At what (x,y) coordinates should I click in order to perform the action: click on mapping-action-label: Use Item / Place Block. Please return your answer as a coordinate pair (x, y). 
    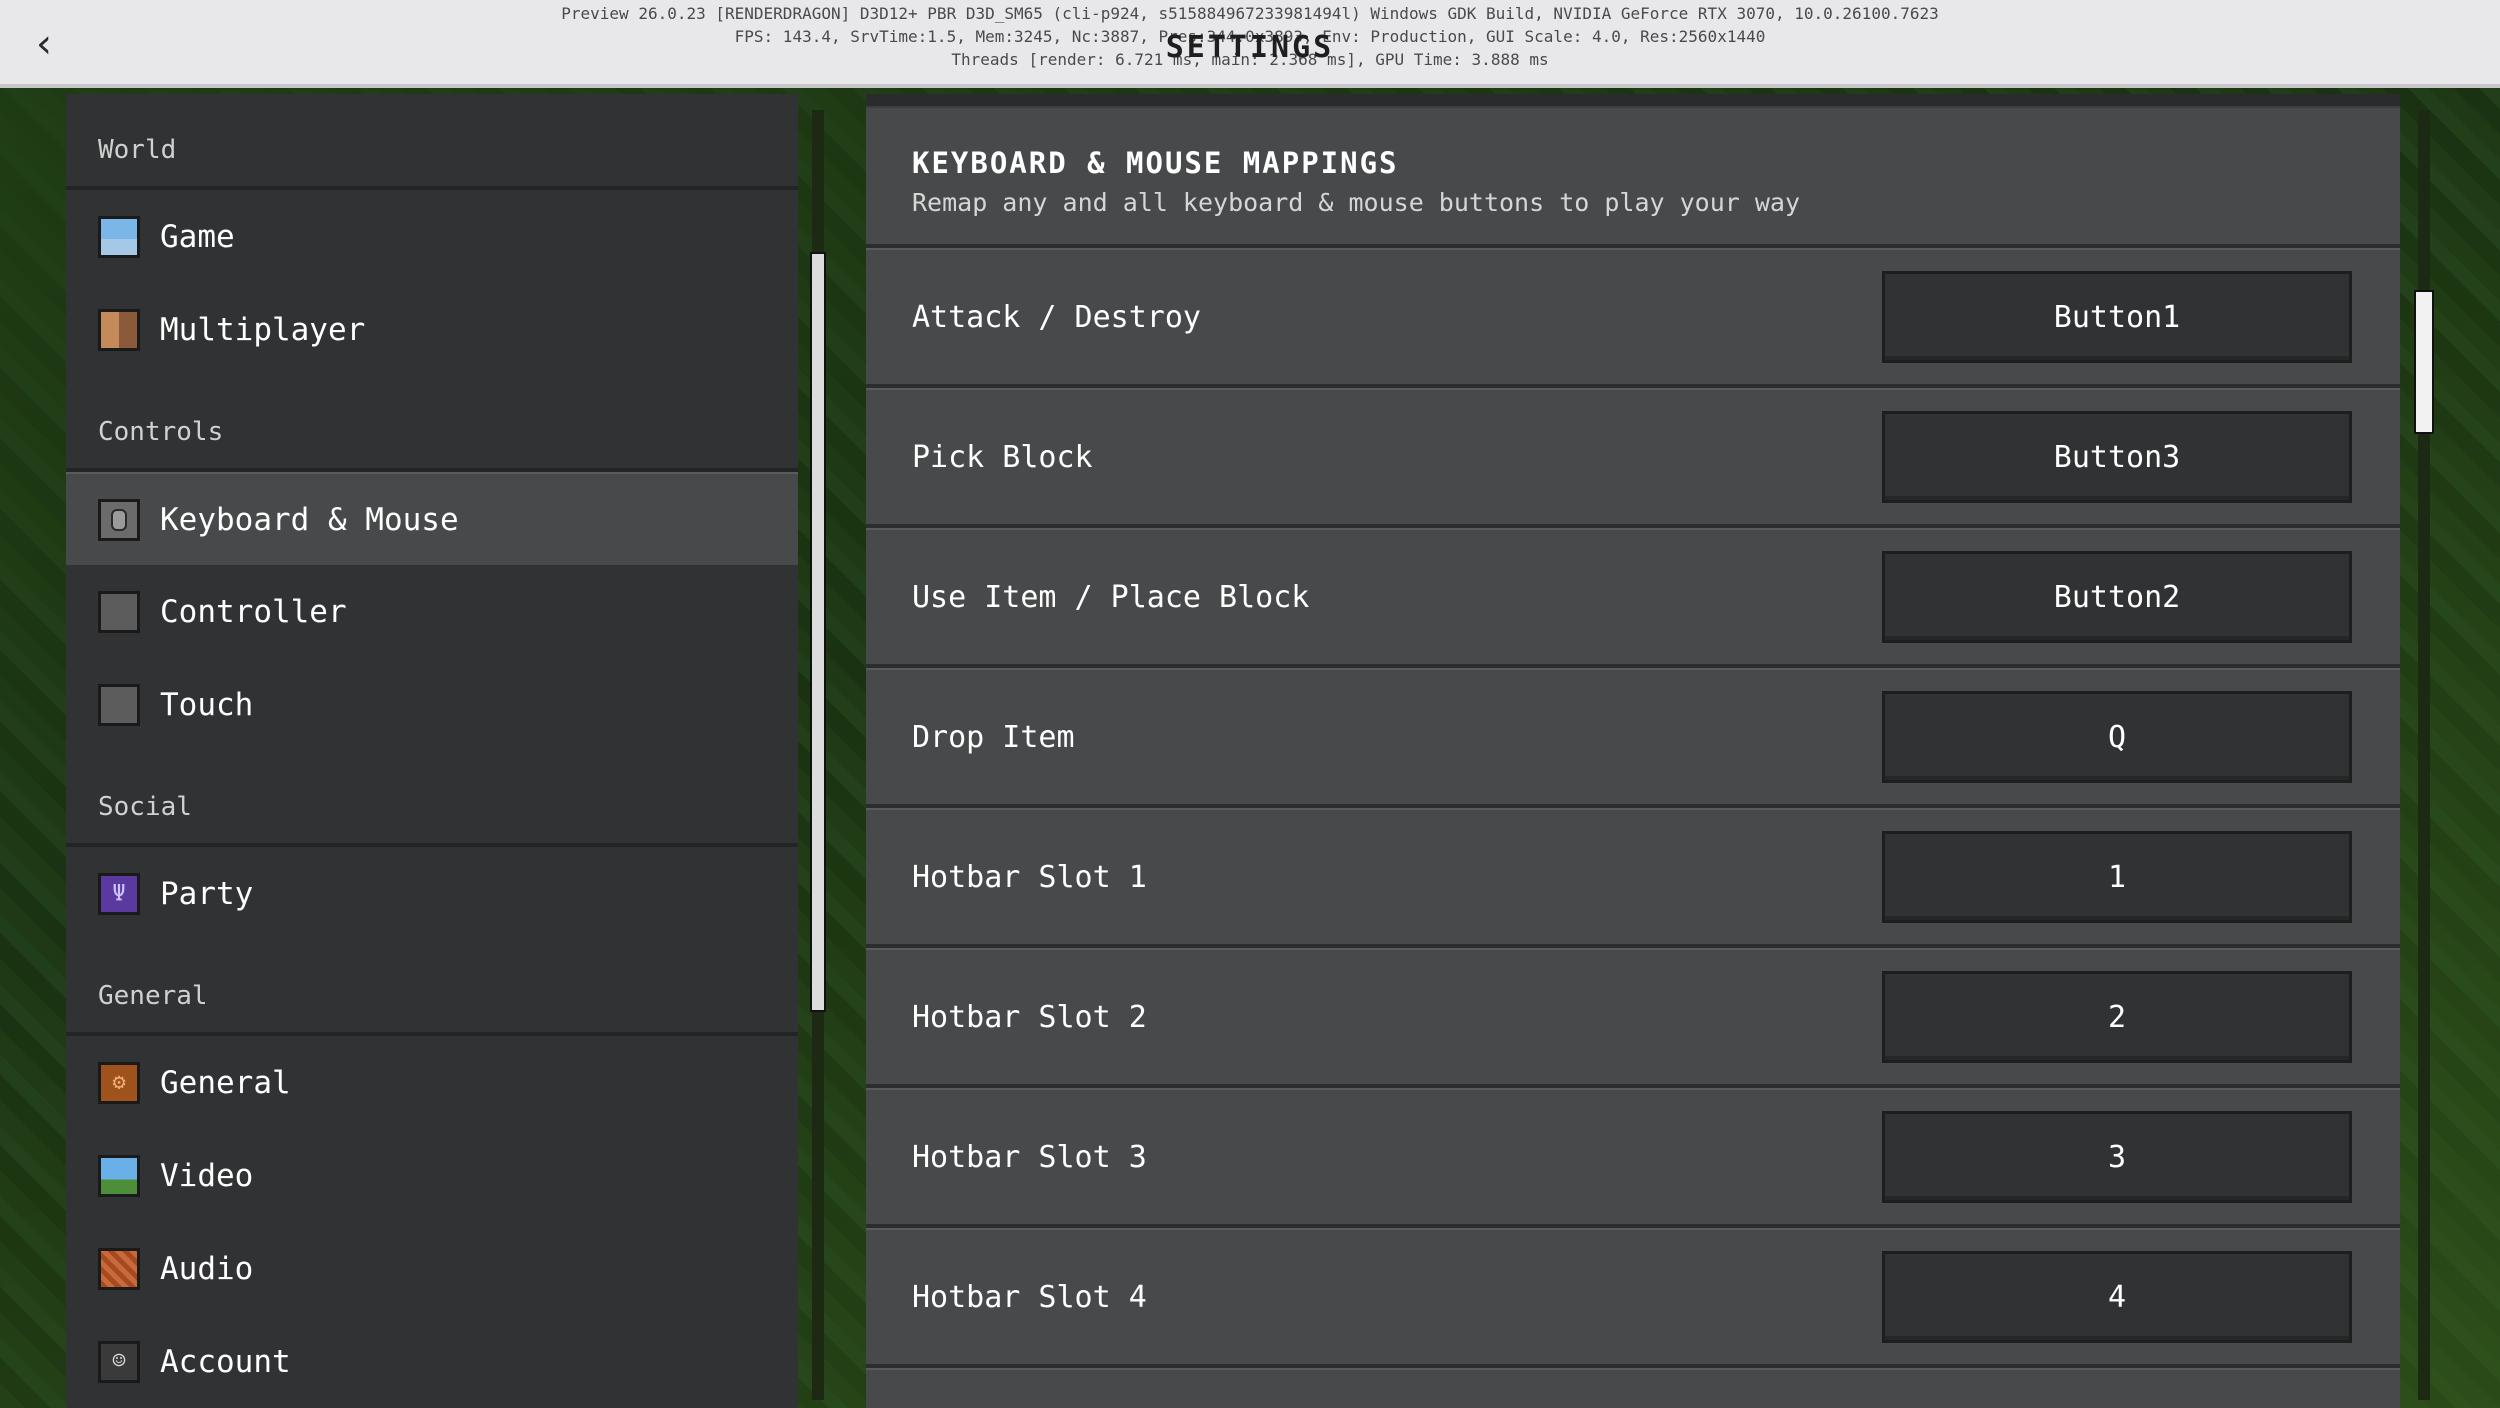
    Looking at the image, I should click on (1111, 597).